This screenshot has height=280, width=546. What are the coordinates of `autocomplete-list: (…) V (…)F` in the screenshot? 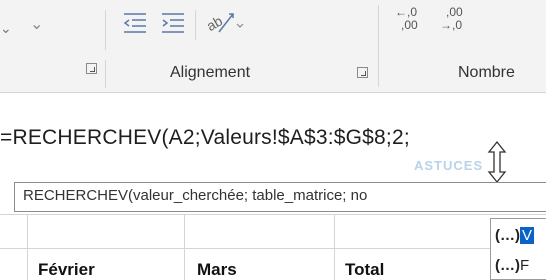 It's located at (518, 249).